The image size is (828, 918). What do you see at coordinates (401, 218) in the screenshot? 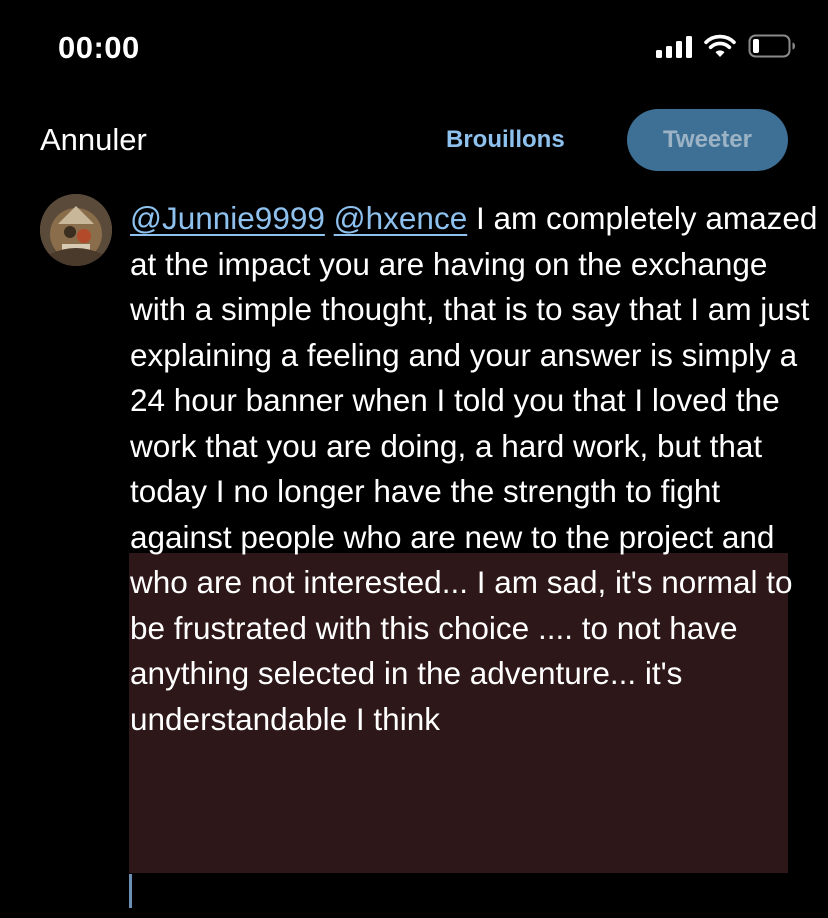
I see `mention-link: @hxence` at bounding box center [401, 218].